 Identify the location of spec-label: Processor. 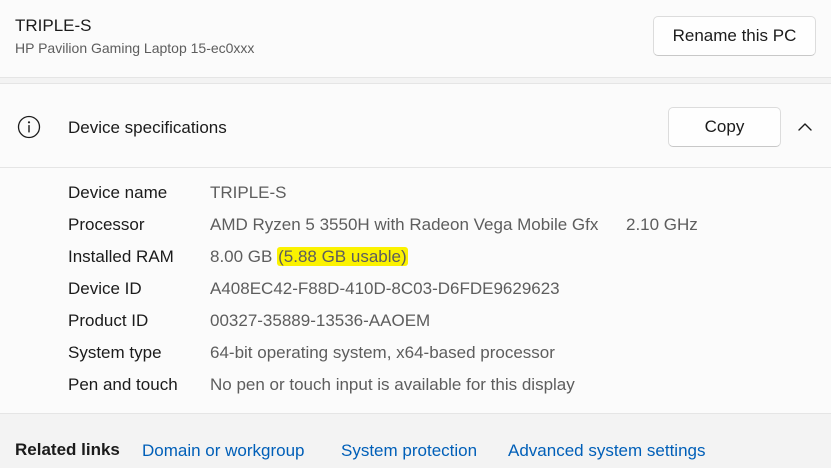
(106, 224).